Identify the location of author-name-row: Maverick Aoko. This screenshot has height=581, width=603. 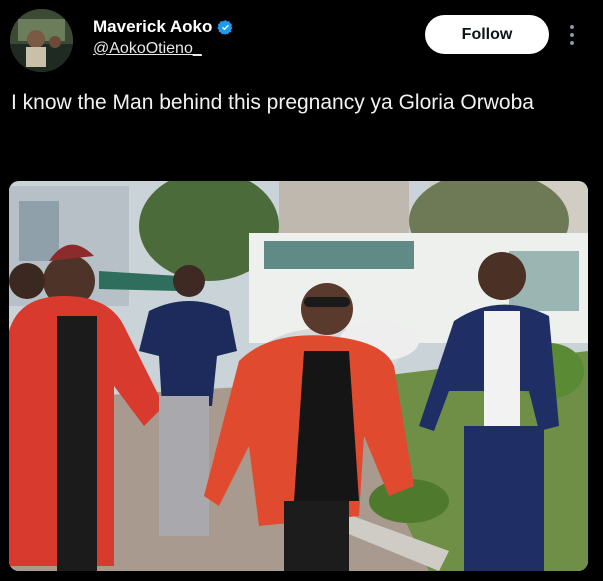
(163, 27).